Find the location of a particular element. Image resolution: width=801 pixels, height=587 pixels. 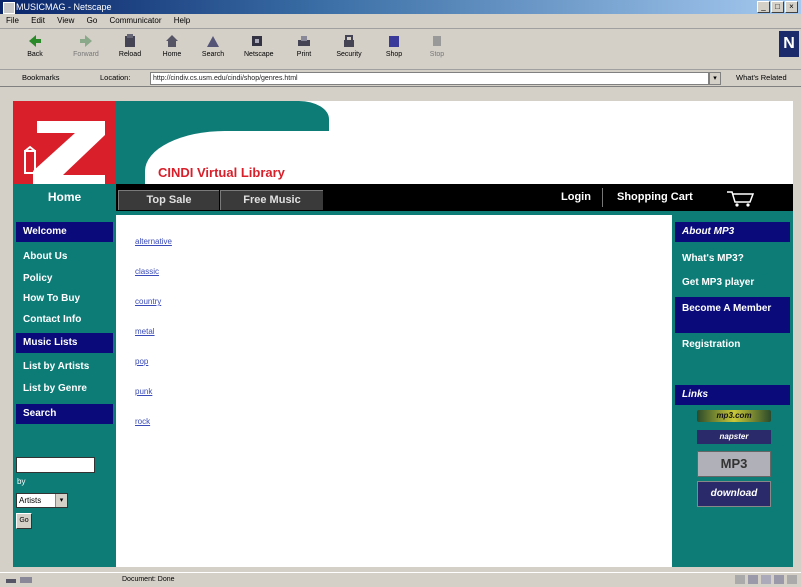

genre-link-country: country is located at coordinates (148, 301).